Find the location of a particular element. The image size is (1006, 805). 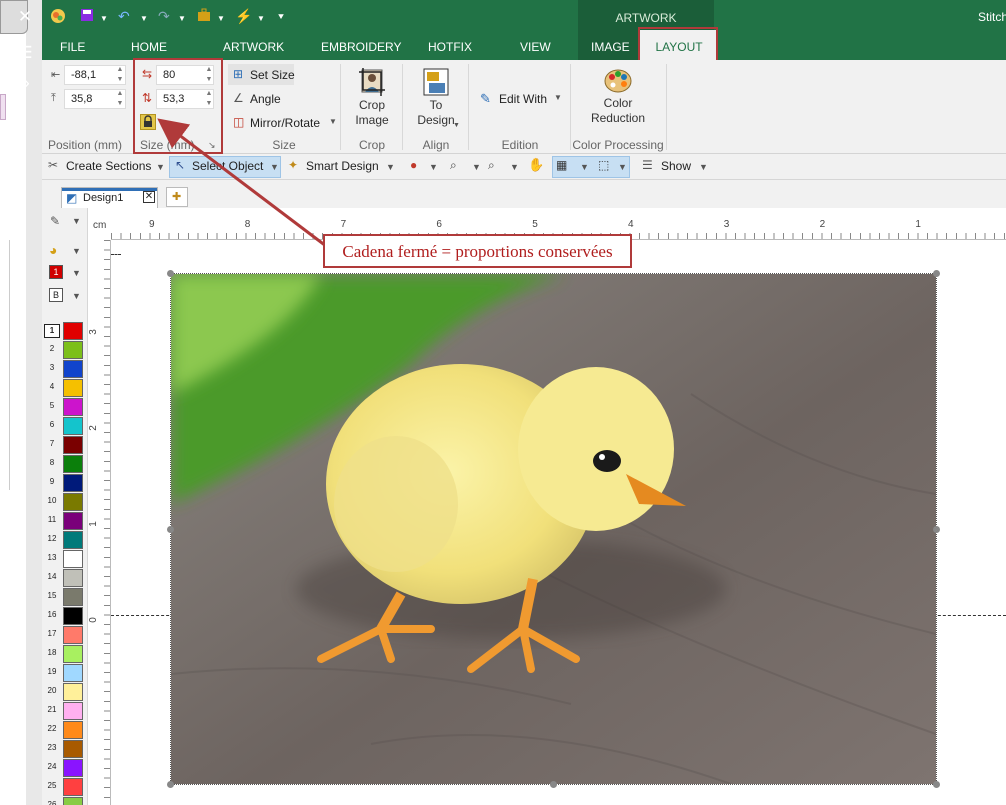

grid-icon: ▦ is located at coordinates (561, 165).